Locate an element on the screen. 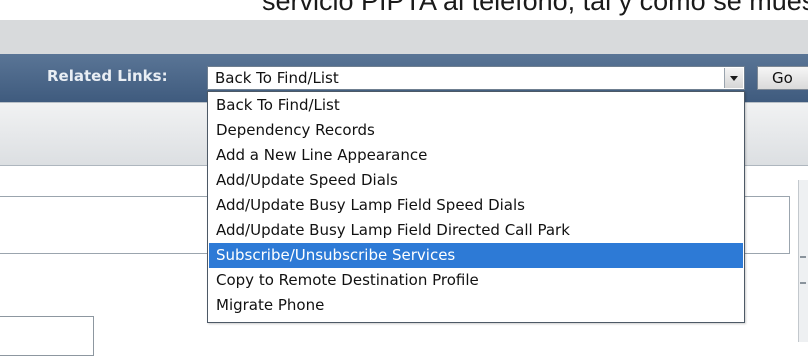 The height and width of the screenshot is (356, 808). option-add-update-speed-dials: Add/Update Speed Dials is located at coordinates (476, 180).